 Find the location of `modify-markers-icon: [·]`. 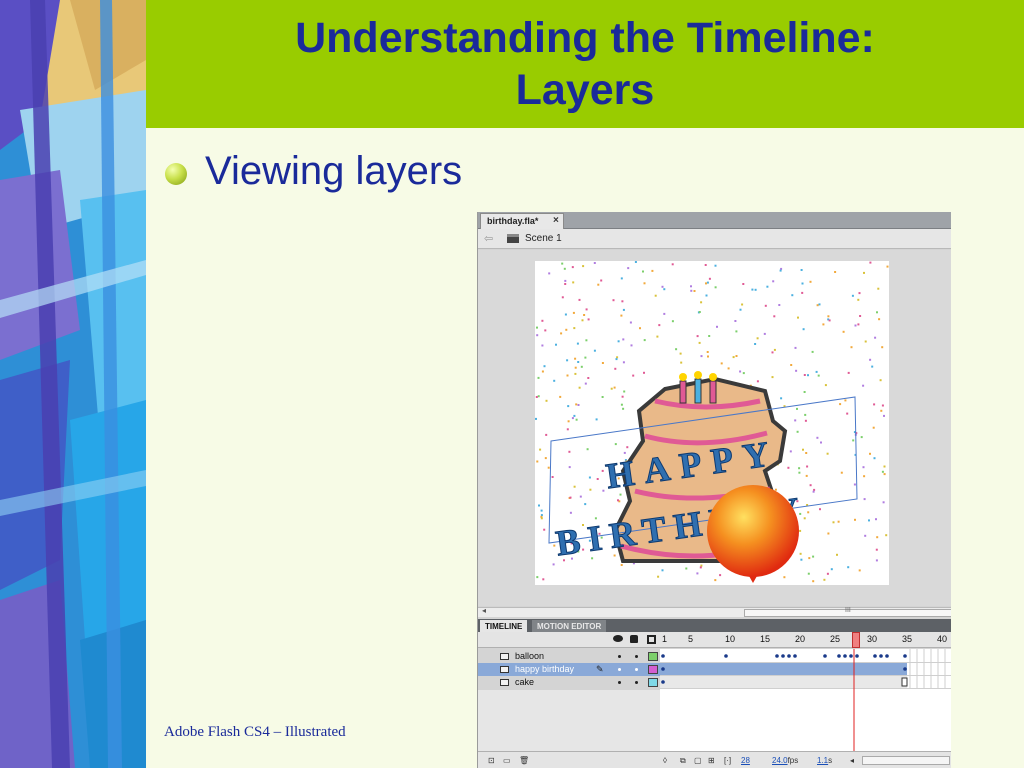

modify-markers-icon: [·] is located at coordinates (727, 760).